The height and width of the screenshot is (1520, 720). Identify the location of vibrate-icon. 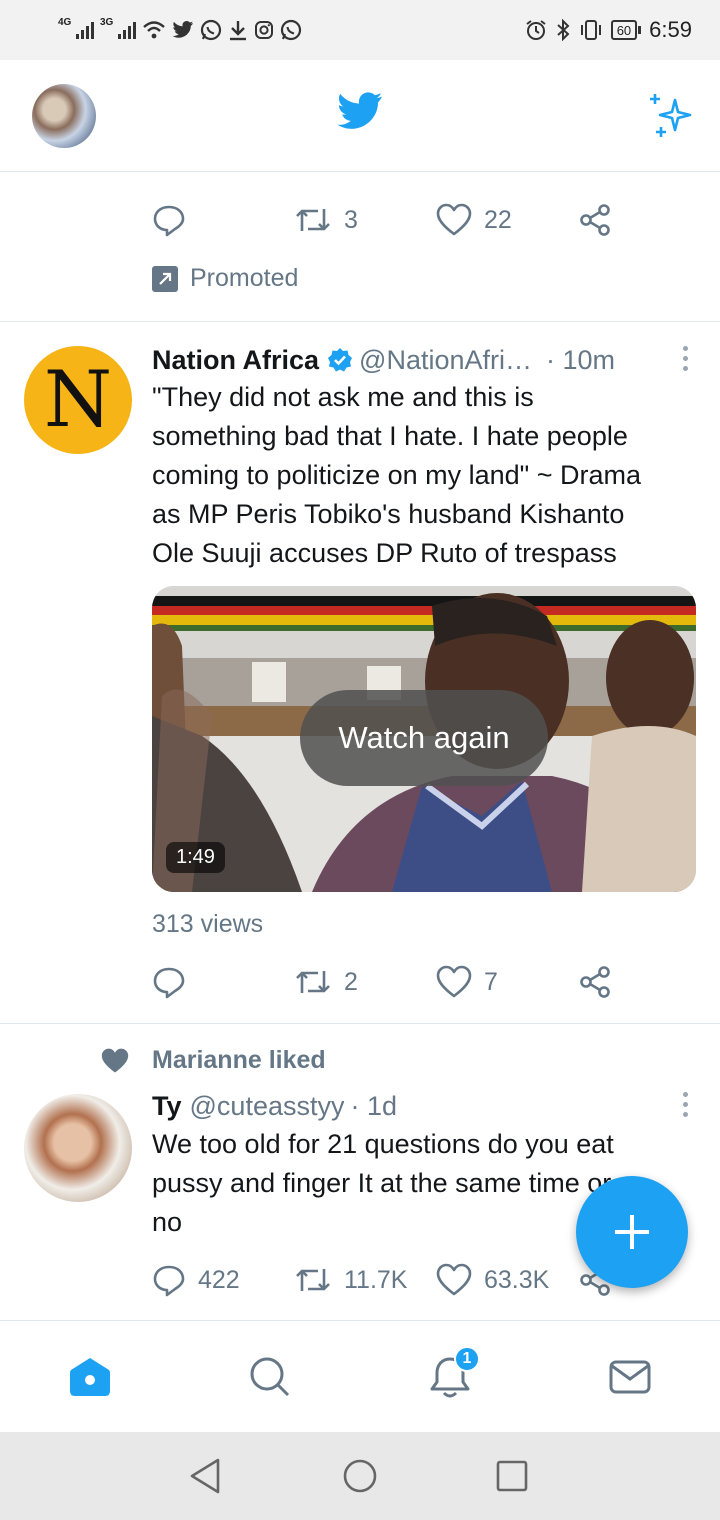
(590, 30).